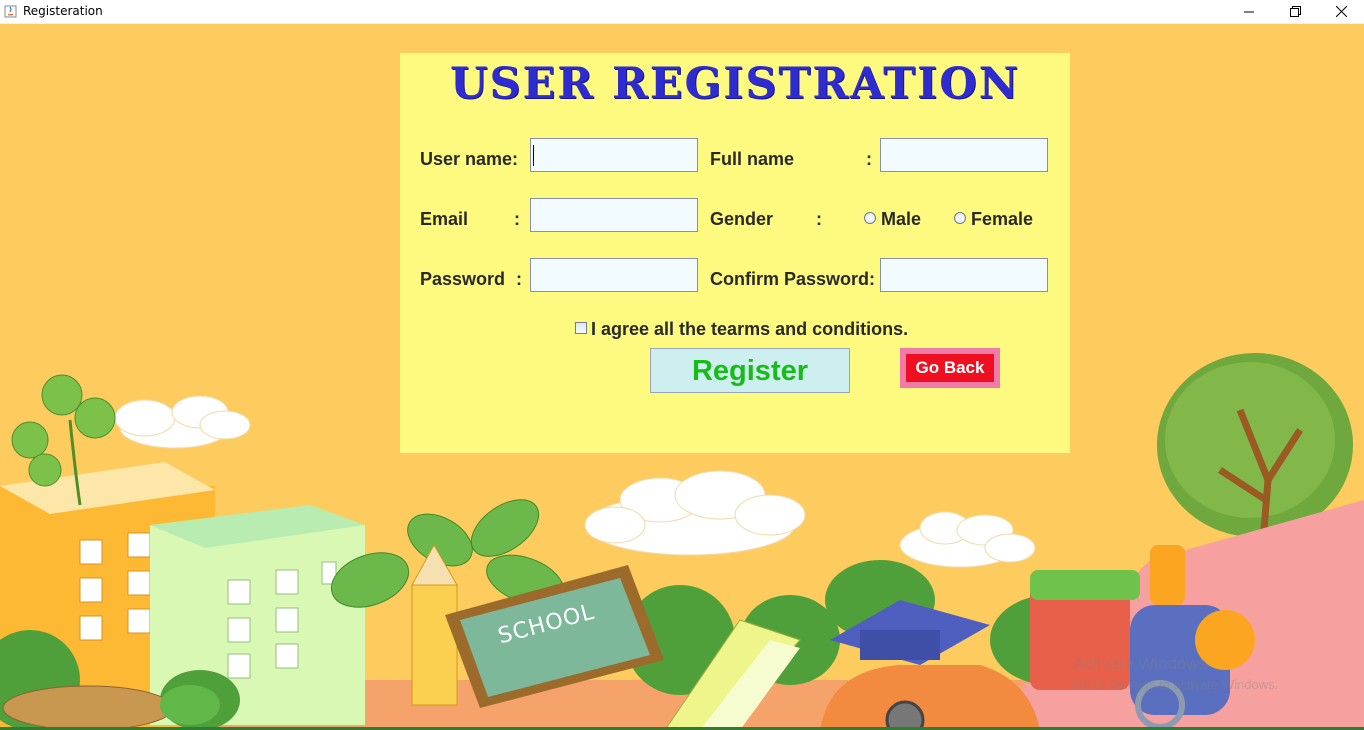 This screenshot has width=1364, height=730. I want to click on gender-colon: :, so click(819, 219).